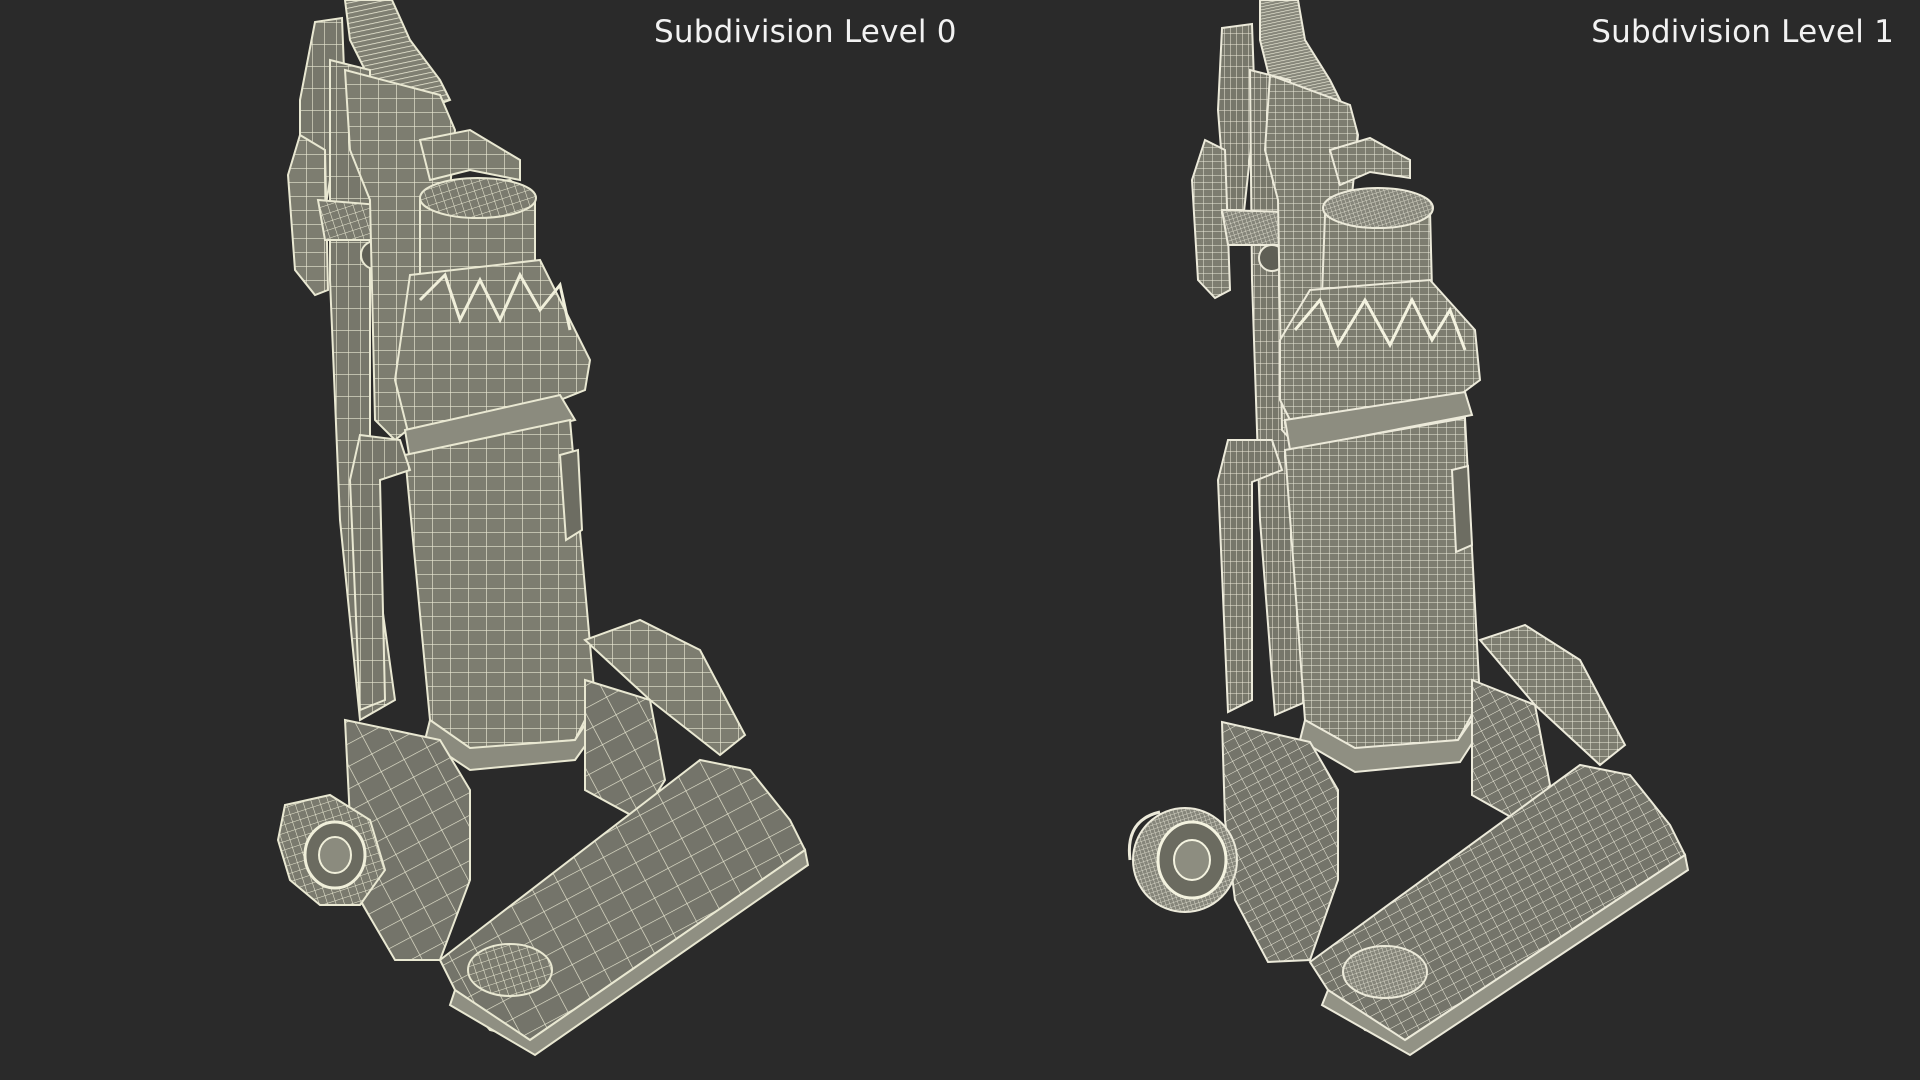  What do you see at coordinates (380, 572) in the screenshot?
I see `side-pipe` at bounding box center [380, 572].